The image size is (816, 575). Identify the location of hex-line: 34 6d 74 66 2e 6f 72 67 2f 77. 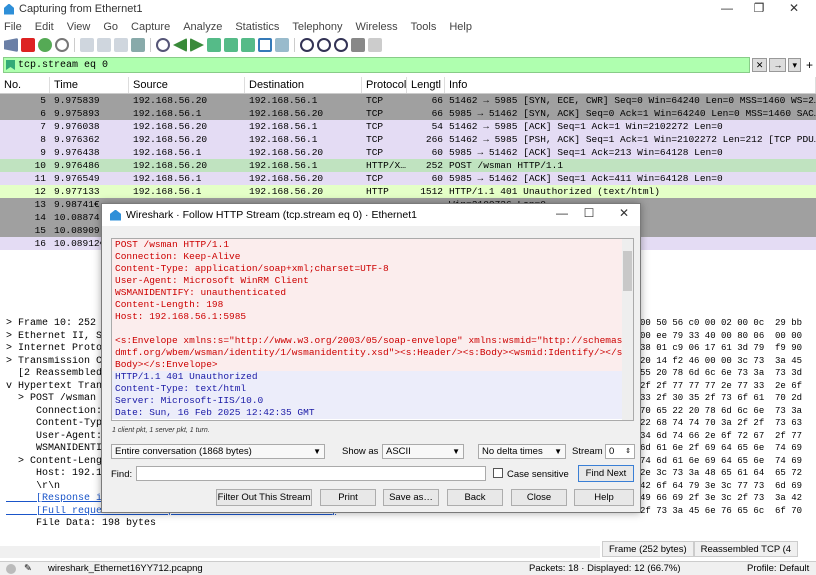
(721, 435).